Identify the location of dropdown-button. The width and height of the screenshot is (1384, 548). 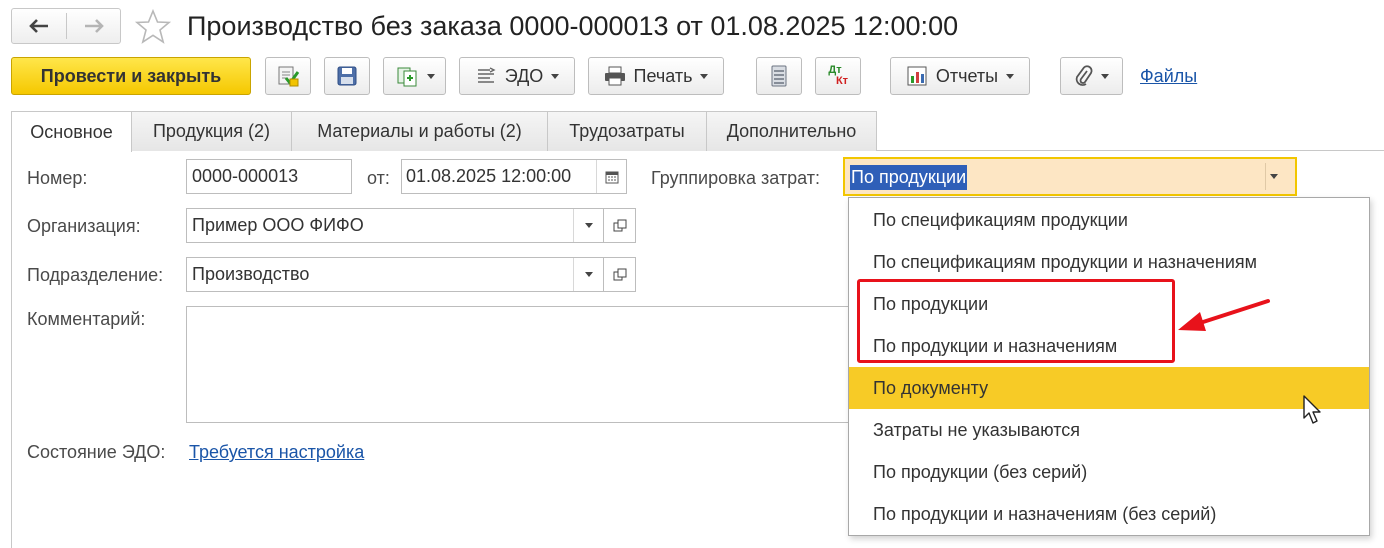
(1274, 176).